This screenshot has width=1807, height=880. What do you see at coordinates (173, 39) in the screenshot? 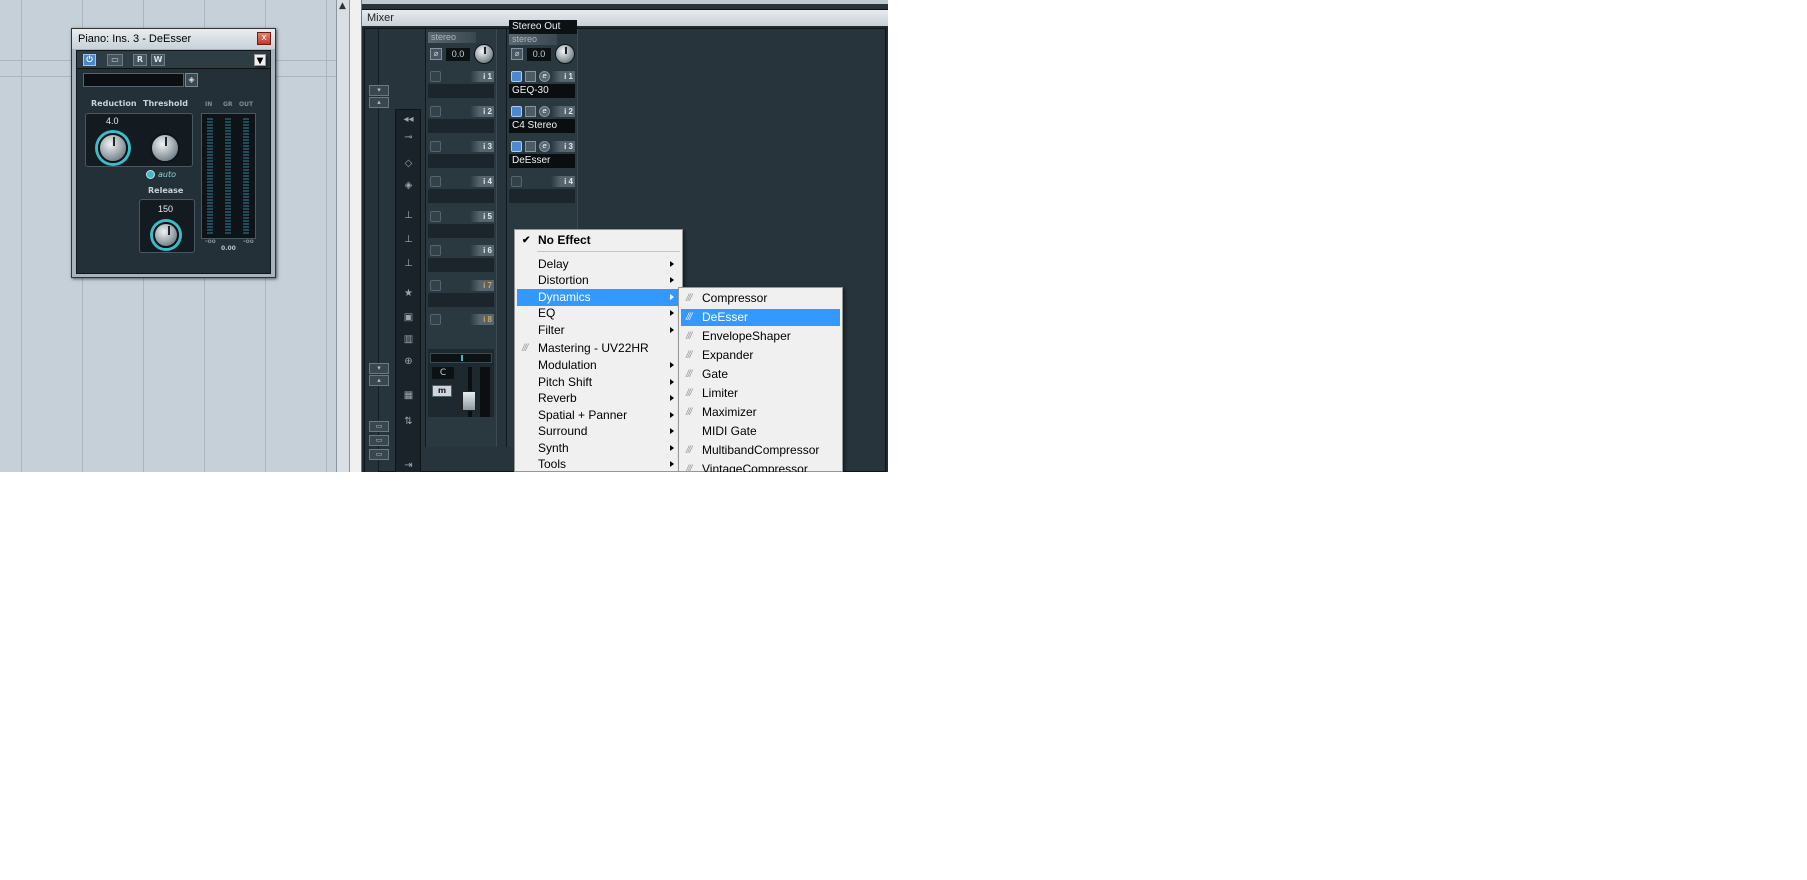
I see `plugin-window-title: Piano: Ins. 3 - DeEsser` at bounding box center [173, 39].